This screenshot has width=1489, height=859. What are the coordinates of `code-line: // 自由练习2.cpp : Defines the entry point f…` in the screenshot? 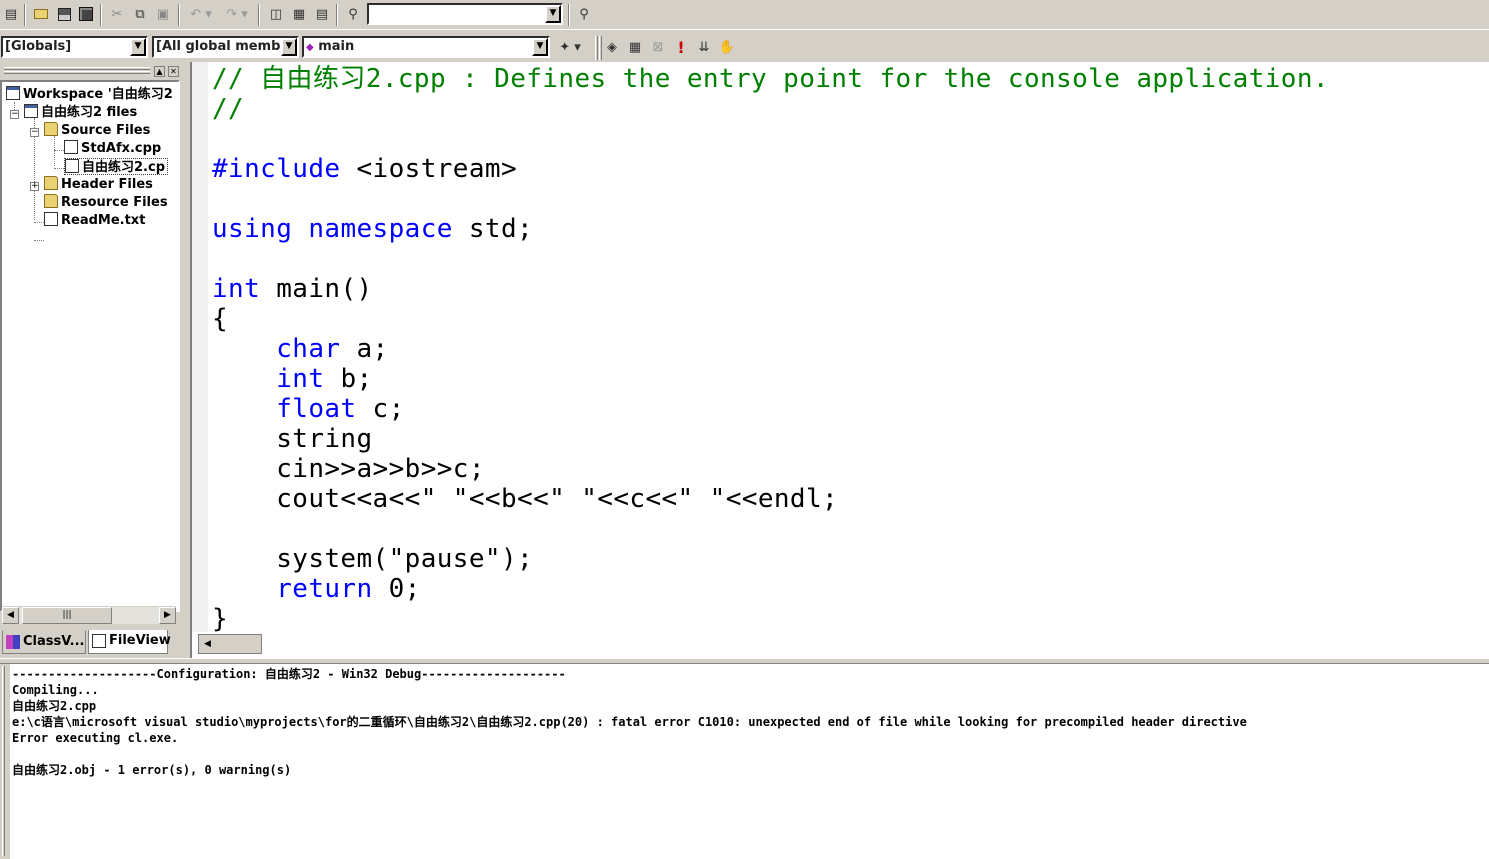 It's located at (847, 79).